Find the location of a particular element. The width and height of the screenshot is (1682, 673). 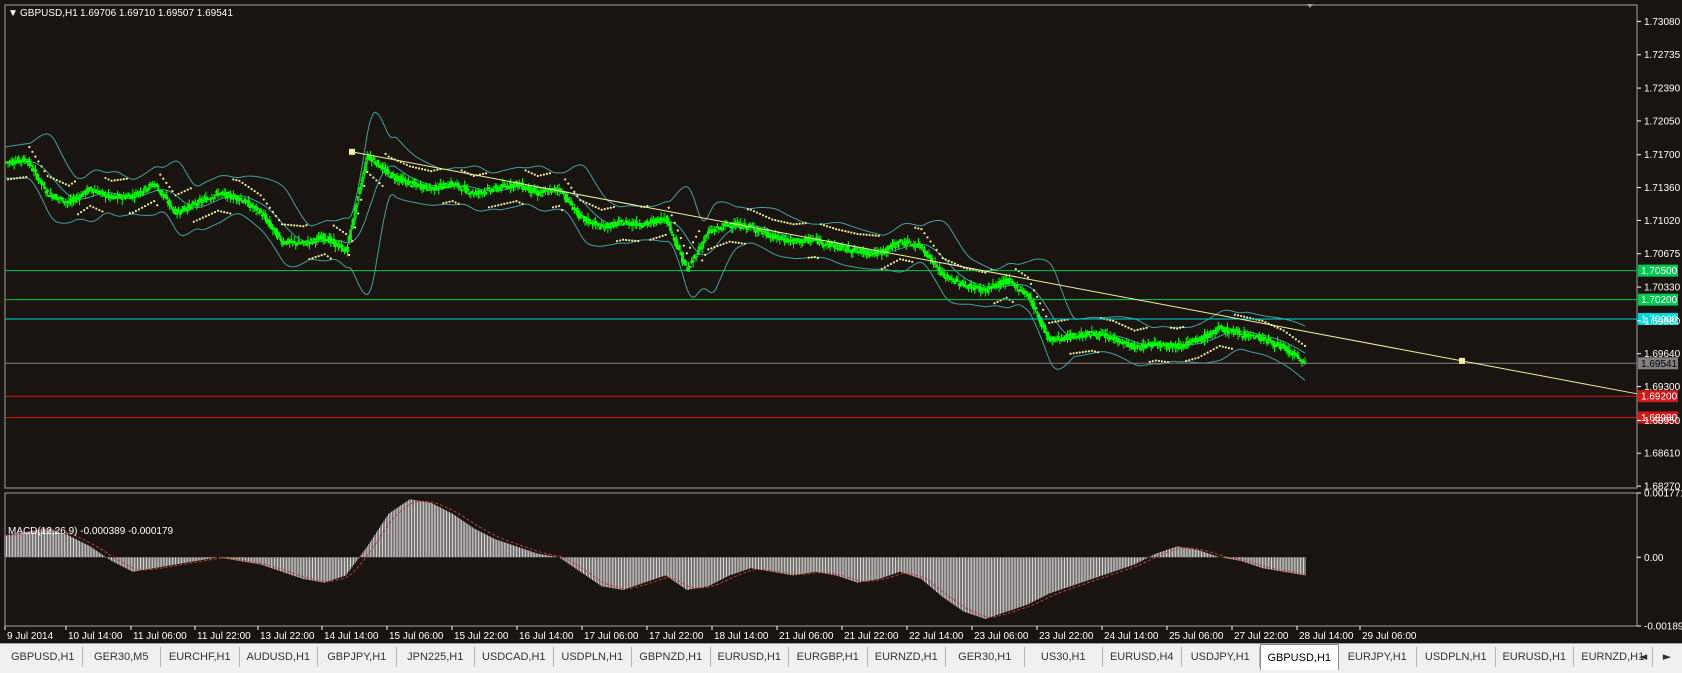

chart-menu-icon: ▼ is located at coordinates (13, 13).